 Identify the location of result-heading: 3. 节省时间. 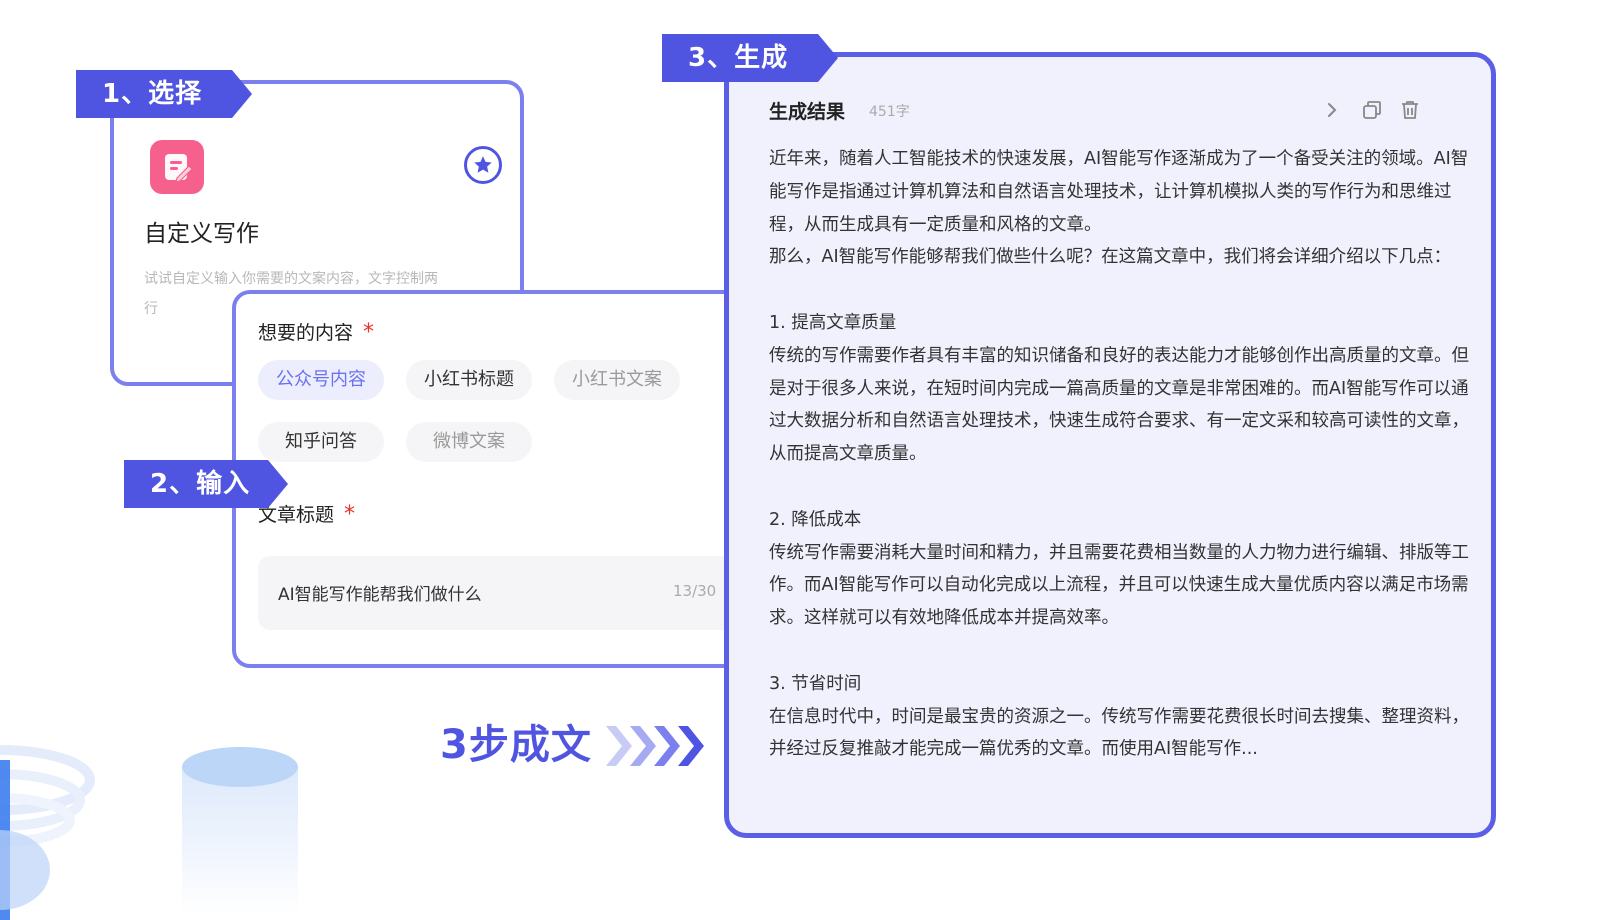
(815, 683).